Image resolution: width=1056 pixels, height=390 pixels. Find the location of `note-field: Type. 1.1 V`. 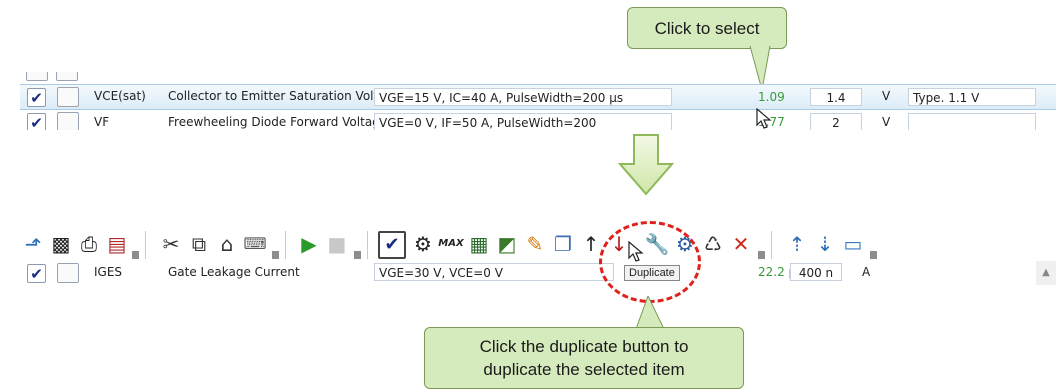

note-field: Type. 1.1 V is located at coordinates (972, 97).